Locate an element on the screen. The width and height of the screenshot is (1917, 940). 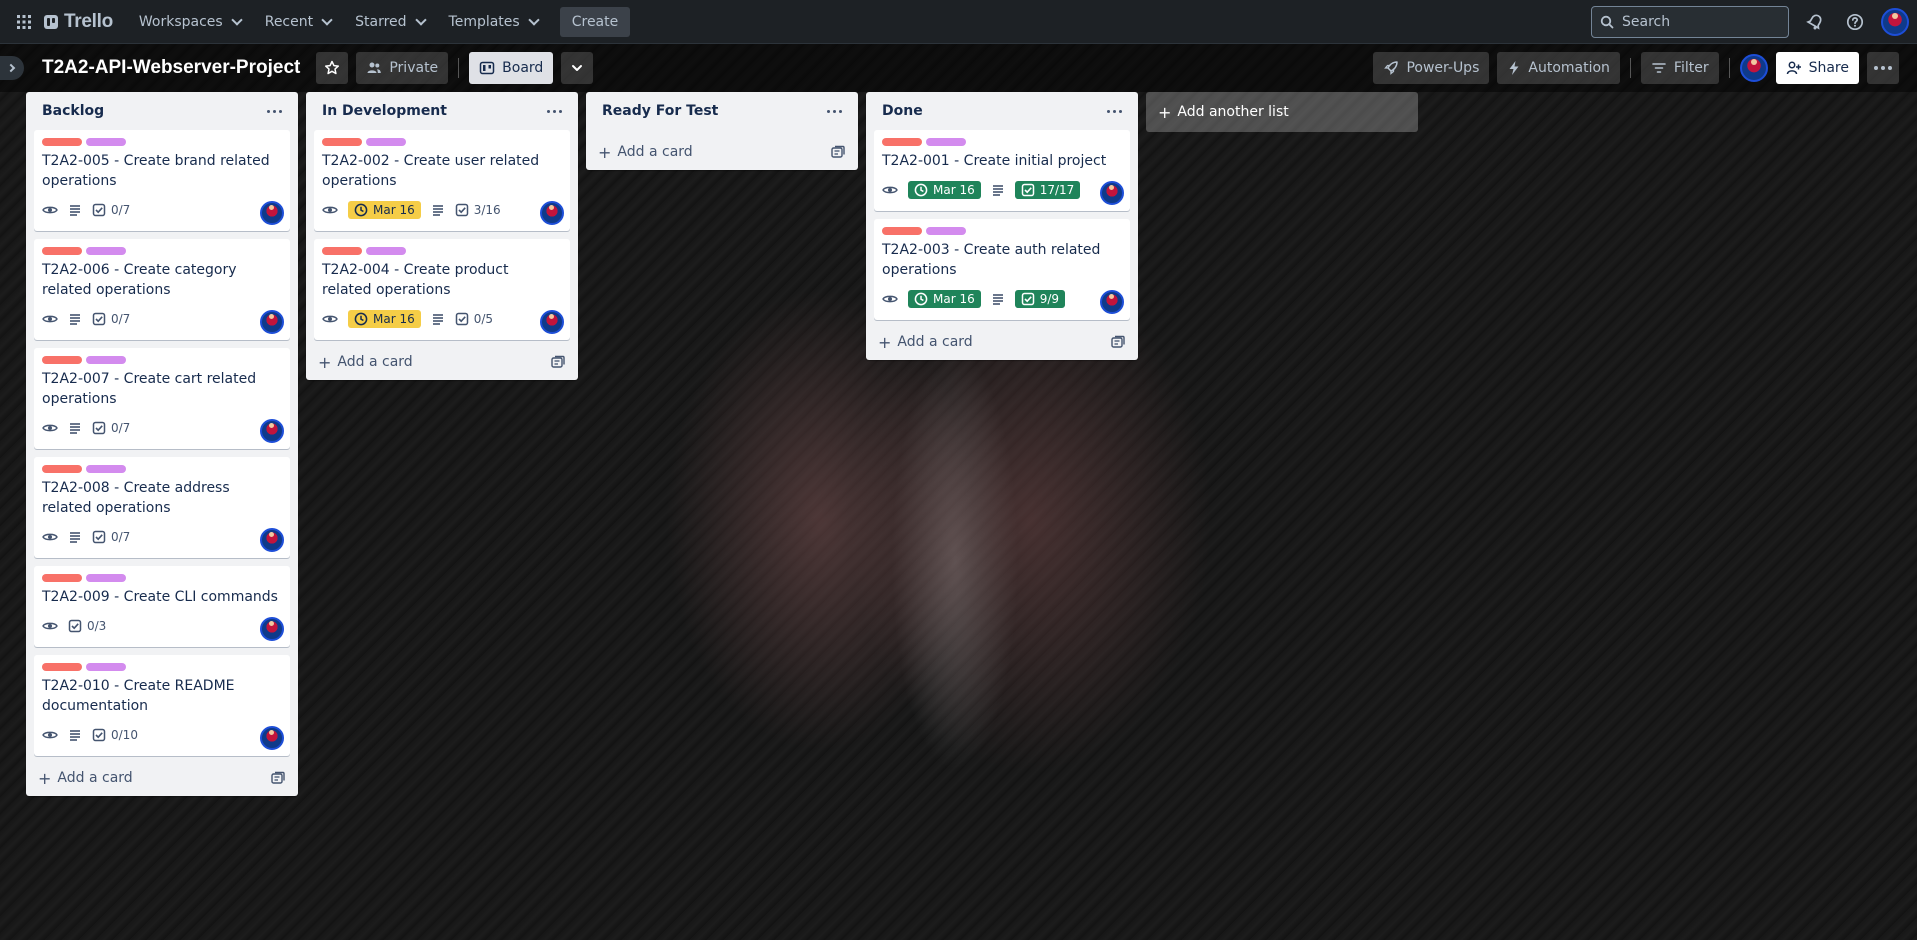
app-switcher-icon is located at coordinates (24, 22).